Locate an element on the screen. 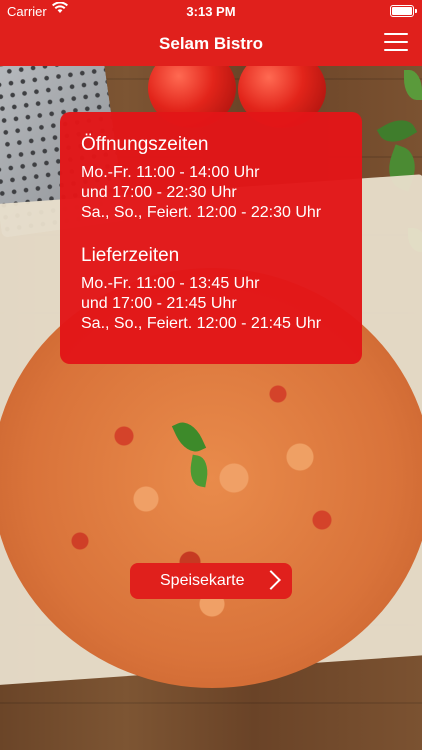 This screenshot has height=750, width=422. battery-icon is located at coordinates (403, 11).